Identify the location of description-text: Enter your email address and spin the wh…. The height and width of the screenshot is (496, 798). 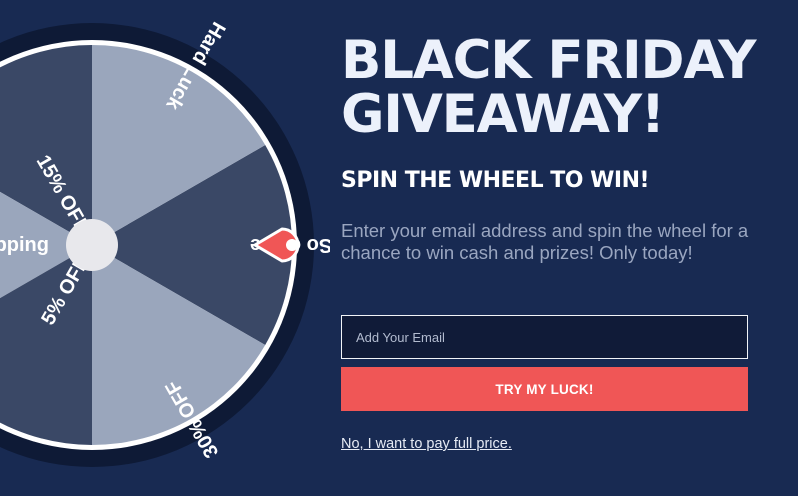
(545, 241).